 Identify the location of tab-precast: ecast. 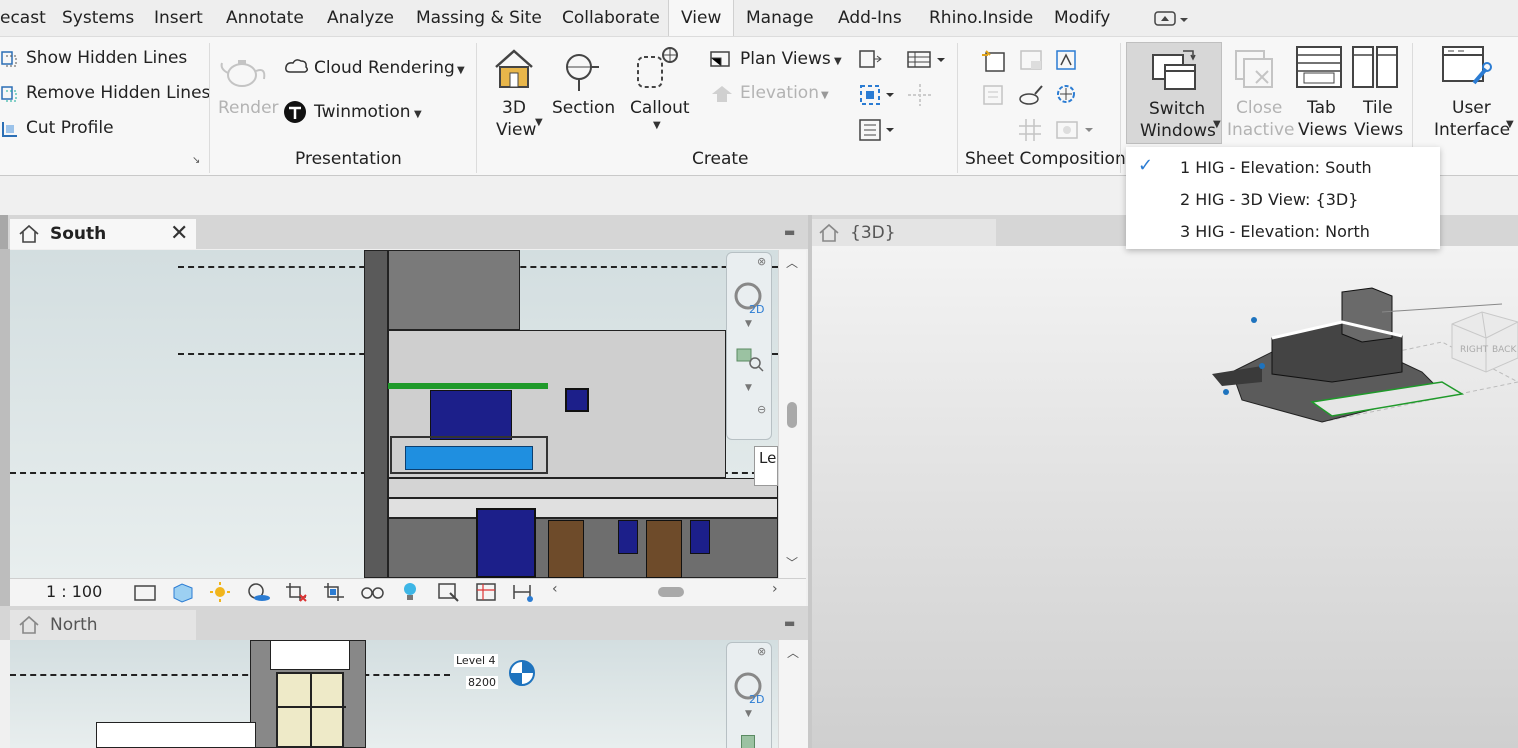
(23, 18).